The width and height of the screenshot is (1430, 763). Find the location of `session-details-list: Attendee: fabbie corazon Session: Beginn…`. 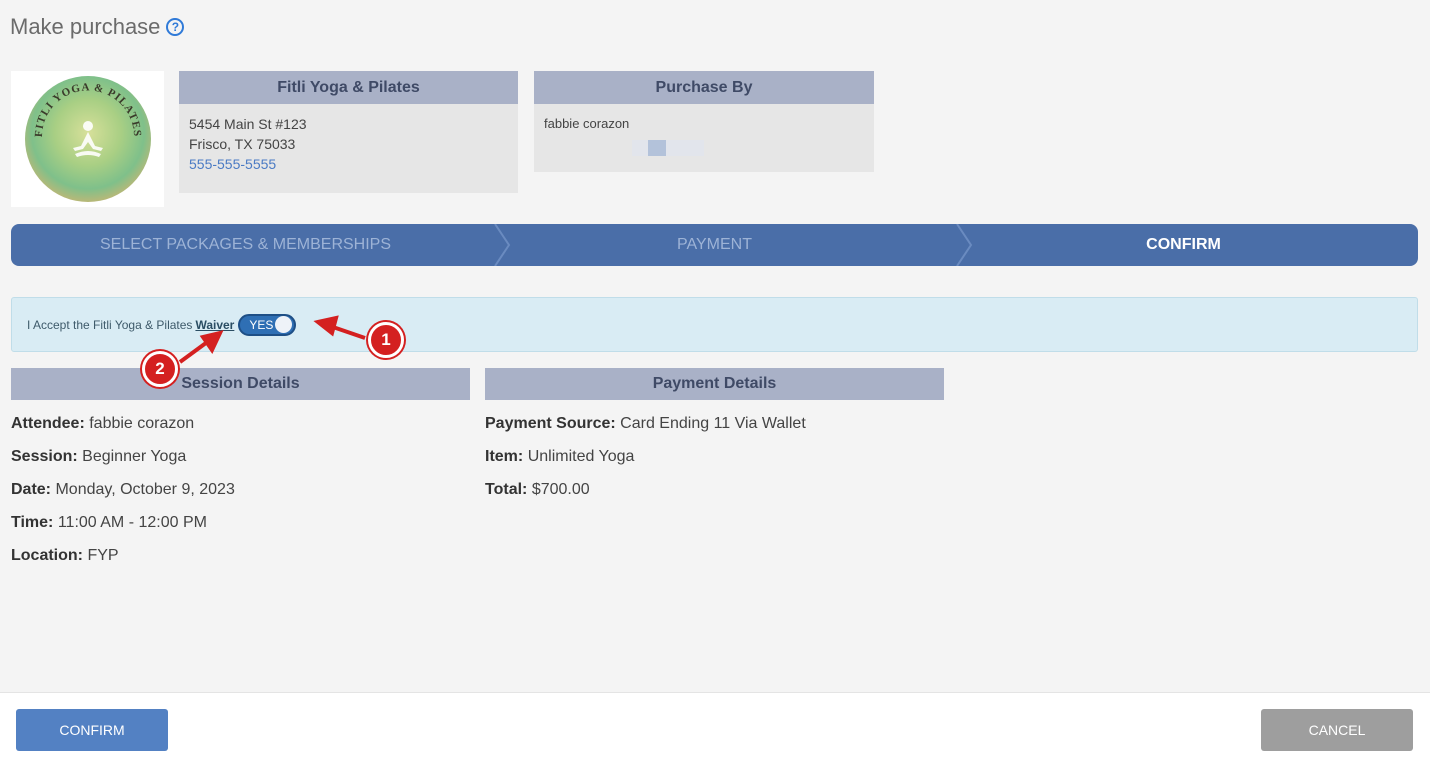

session-details-list: Attendee: fabbie corazon Session: Beginn… is located at coordinates (123, 496).